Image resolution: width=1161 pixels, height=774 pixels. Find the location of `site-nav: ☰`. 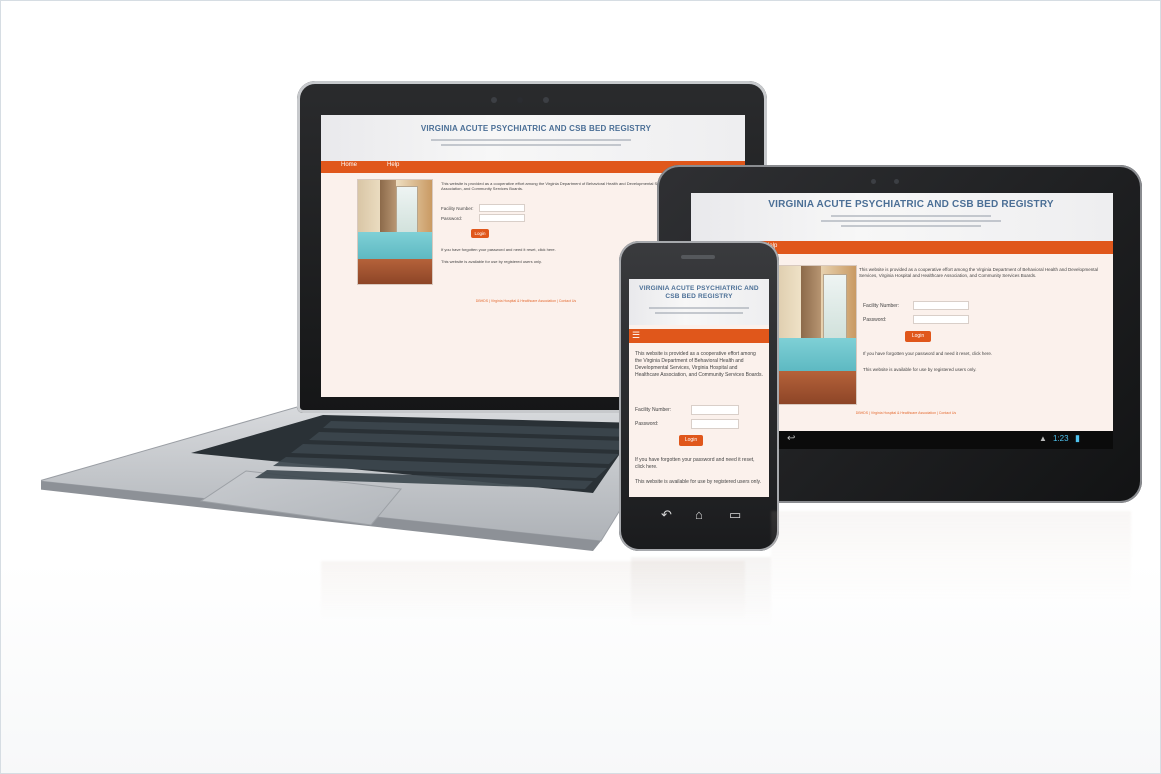

site-nav: ☰ is located at coordinates (699, 336).